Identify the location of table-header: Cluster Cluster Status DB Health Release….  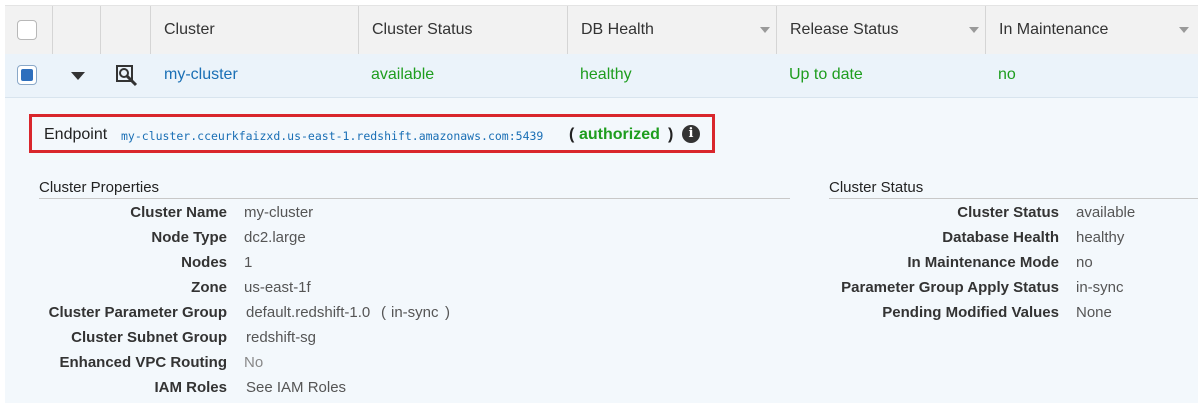
(601, 30).